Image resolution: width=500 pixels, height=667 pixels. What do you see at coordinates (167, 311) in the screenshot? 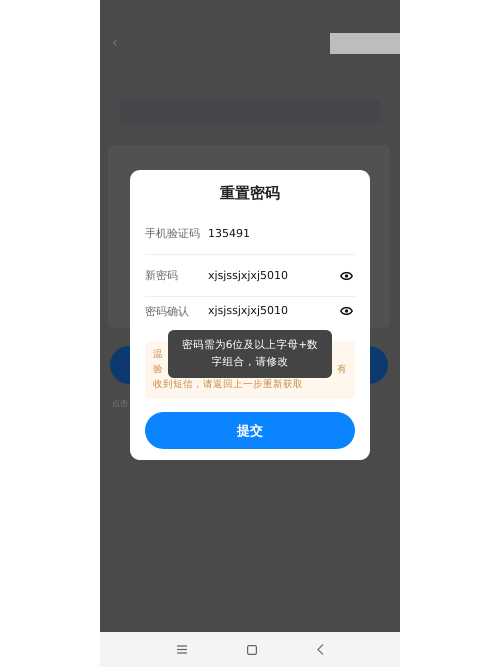
I see `field-label: 密码确认` at bounding box center [167, 311].